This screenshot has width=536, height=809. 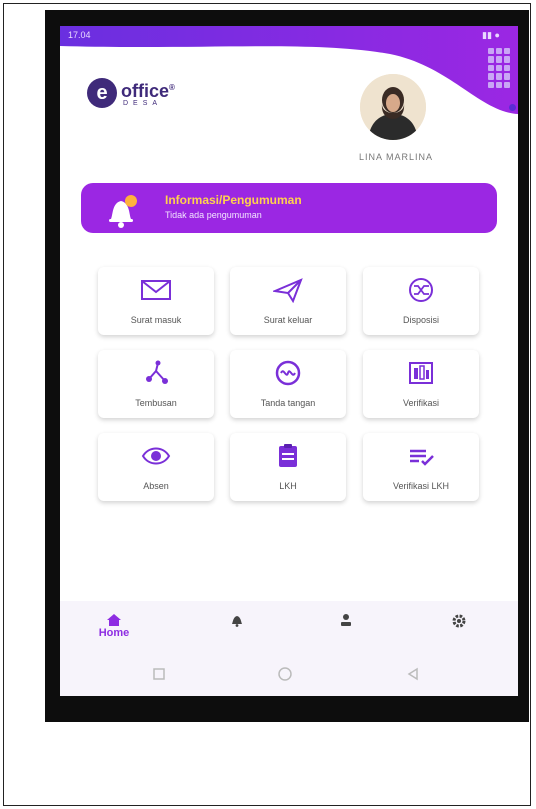 I want to click on eye-icon, so click(x=156, y=456).